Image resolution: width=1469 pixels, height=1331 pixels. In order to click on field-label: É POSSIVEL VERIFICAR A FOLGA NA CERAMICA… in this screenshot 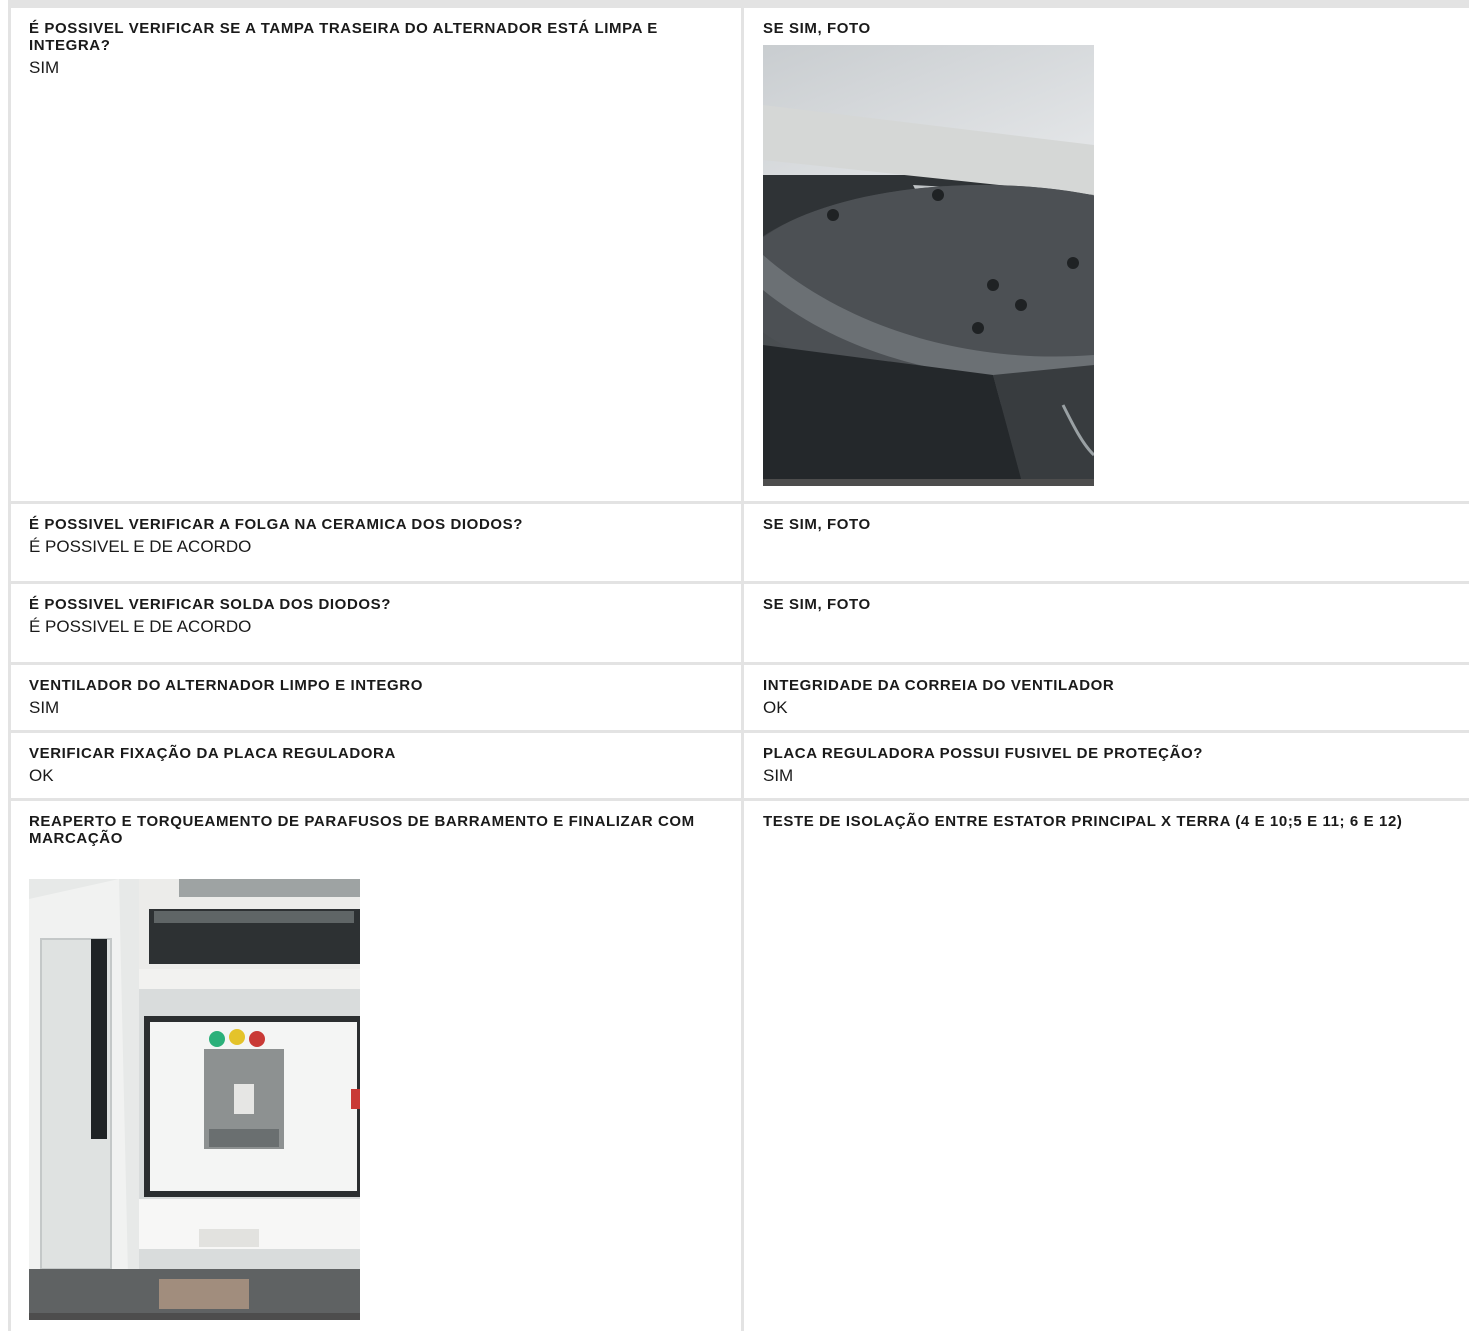, I will do `click(276, 524)`.